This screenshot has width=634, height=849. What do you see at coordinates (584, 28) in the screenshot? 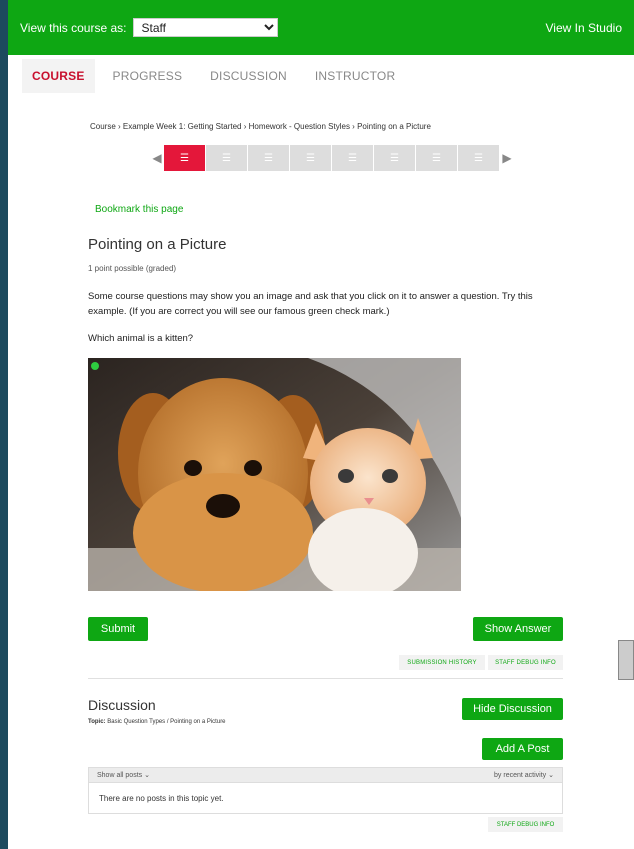
I see `view-in-studio-link: View In Studio` at bounding box center [584, 28].